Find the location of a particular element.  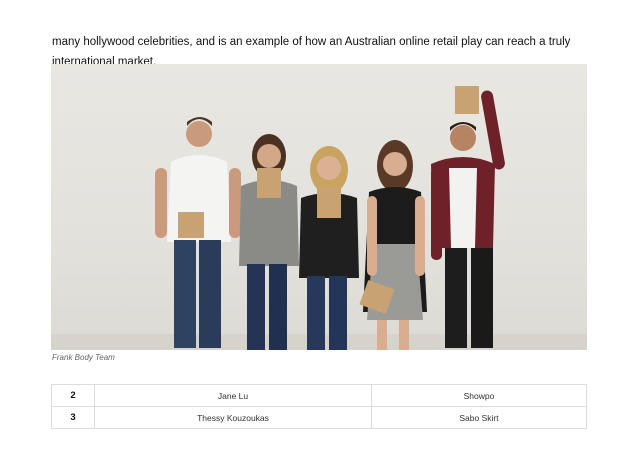

name-cell: Jane Lu is located at coordinates (233, 395).